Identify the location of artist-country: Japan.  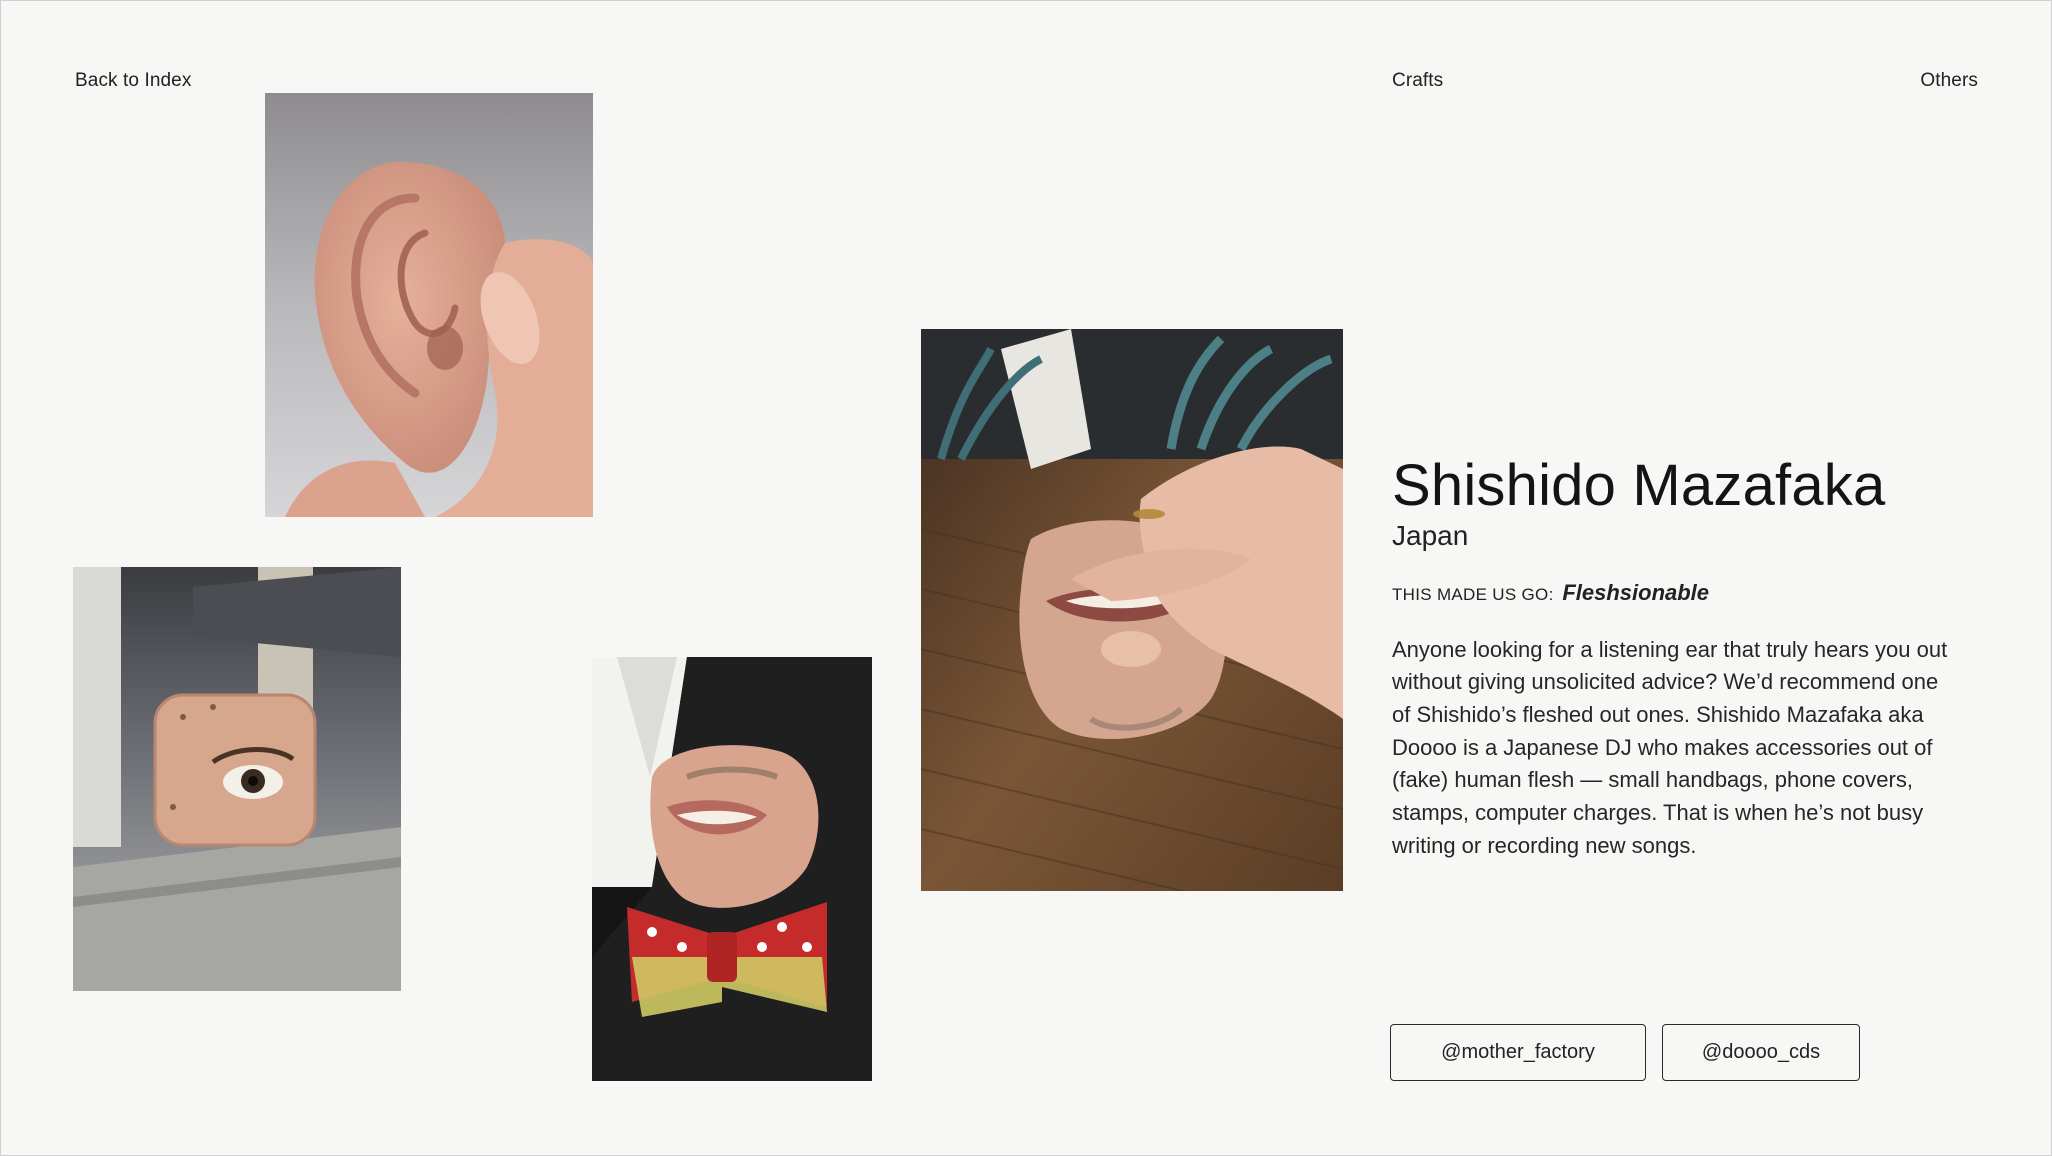
(1430, 535).